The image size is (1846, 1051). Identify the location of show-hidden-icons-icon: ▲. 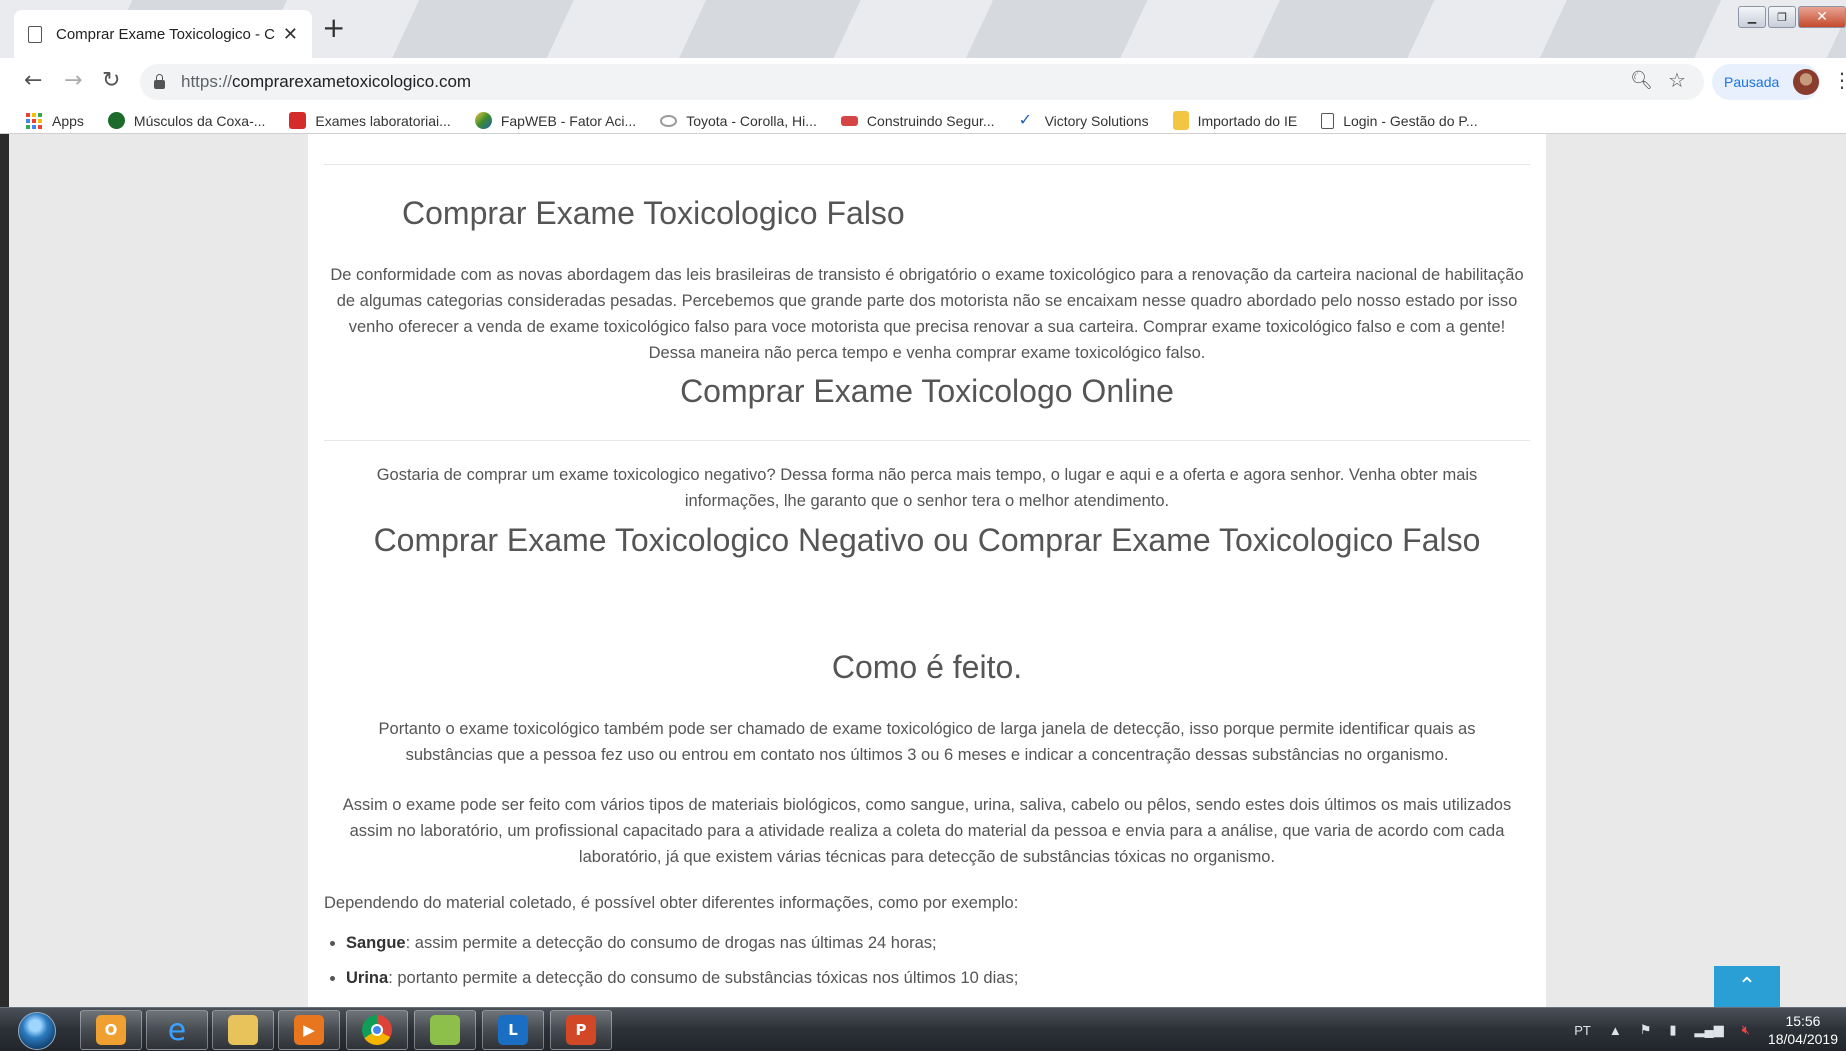
(1615, 1030).